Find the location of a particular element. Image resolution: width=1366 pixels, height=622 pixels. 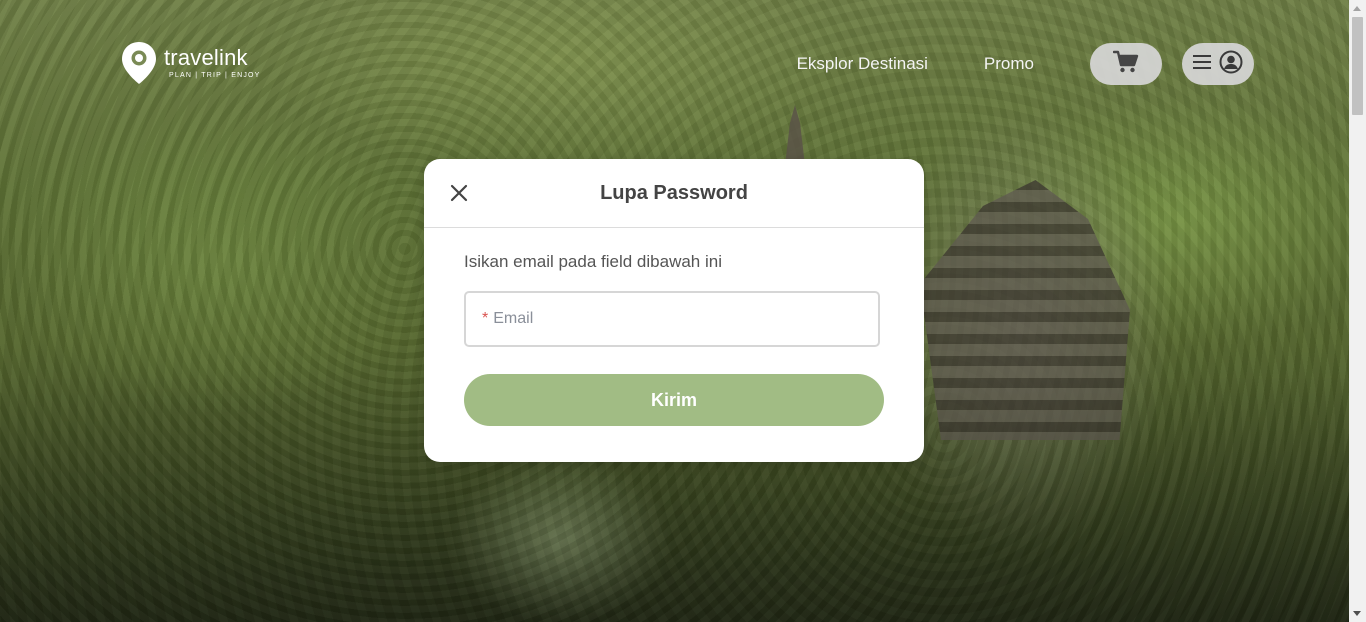

scroll-up-arrow-icon is located at coordinates (1357, 8).